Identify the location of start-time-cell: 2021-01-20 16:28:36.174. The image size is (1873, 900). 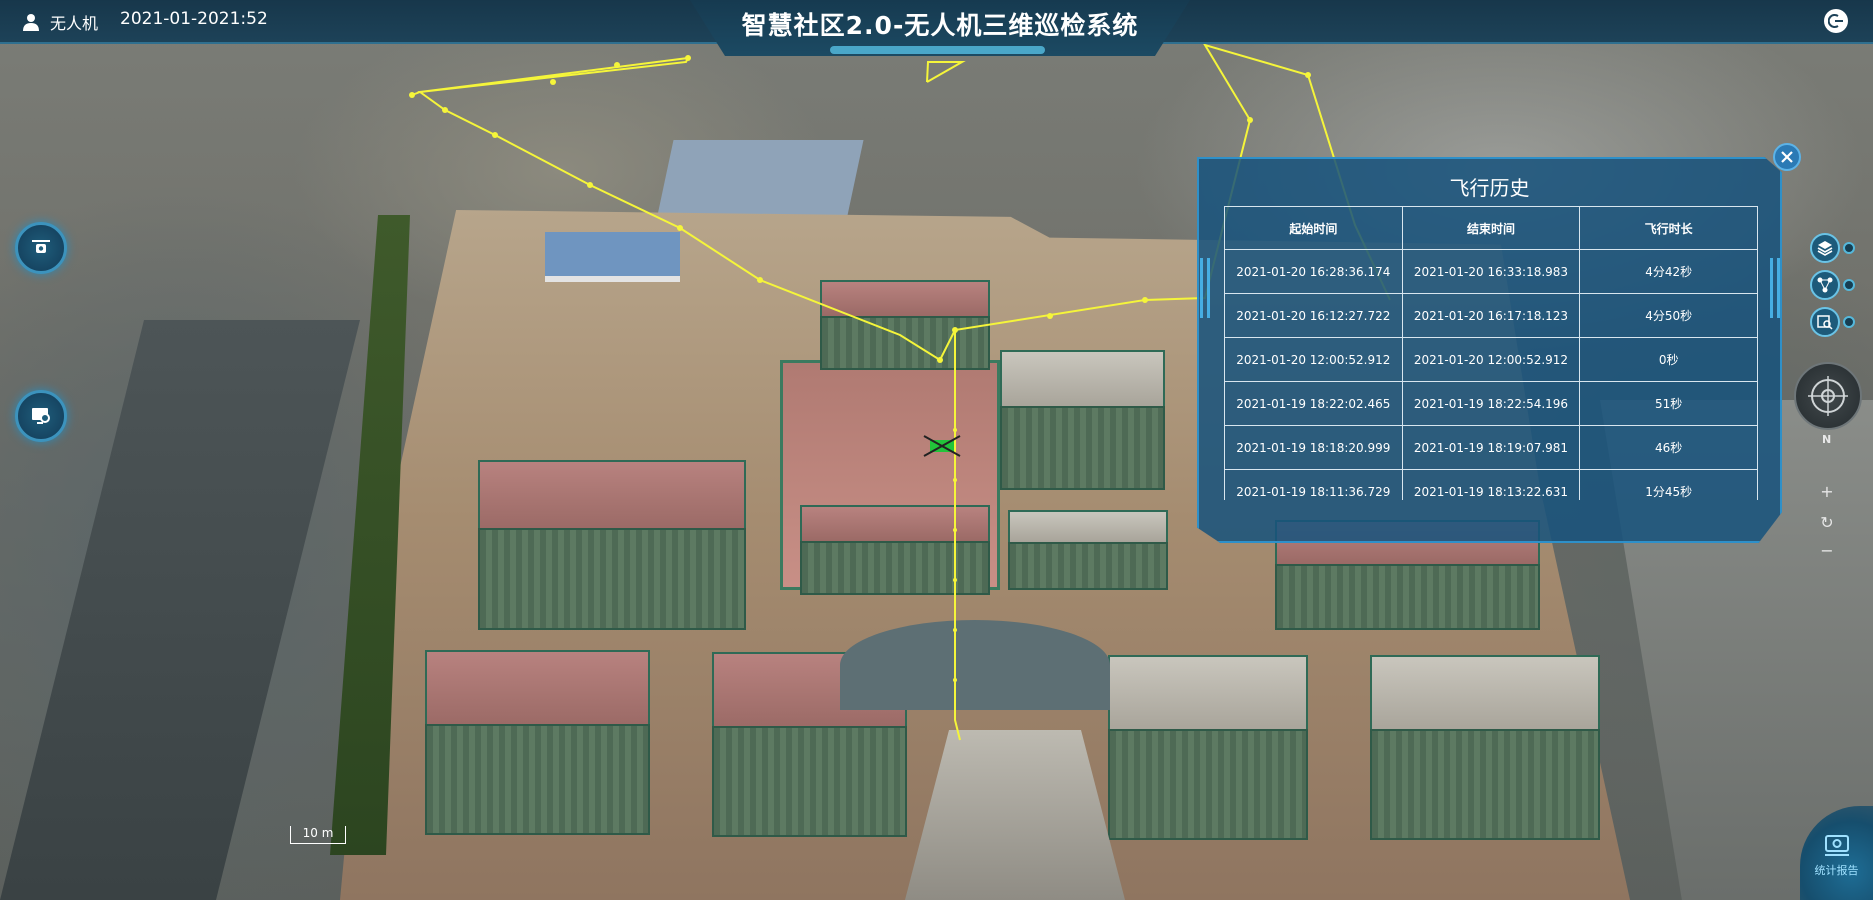
(1313, 271).